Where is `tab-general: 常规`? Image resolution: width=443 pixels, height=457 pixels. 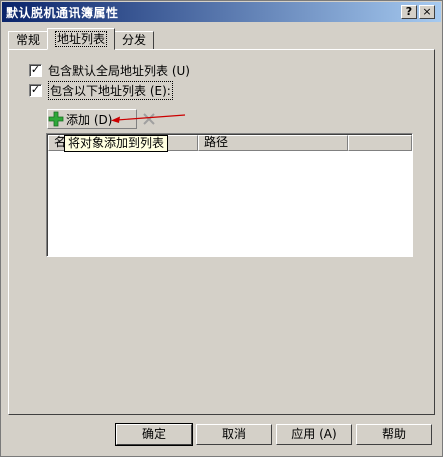 tab-general: 常规 is located at coordinates (28, 40).